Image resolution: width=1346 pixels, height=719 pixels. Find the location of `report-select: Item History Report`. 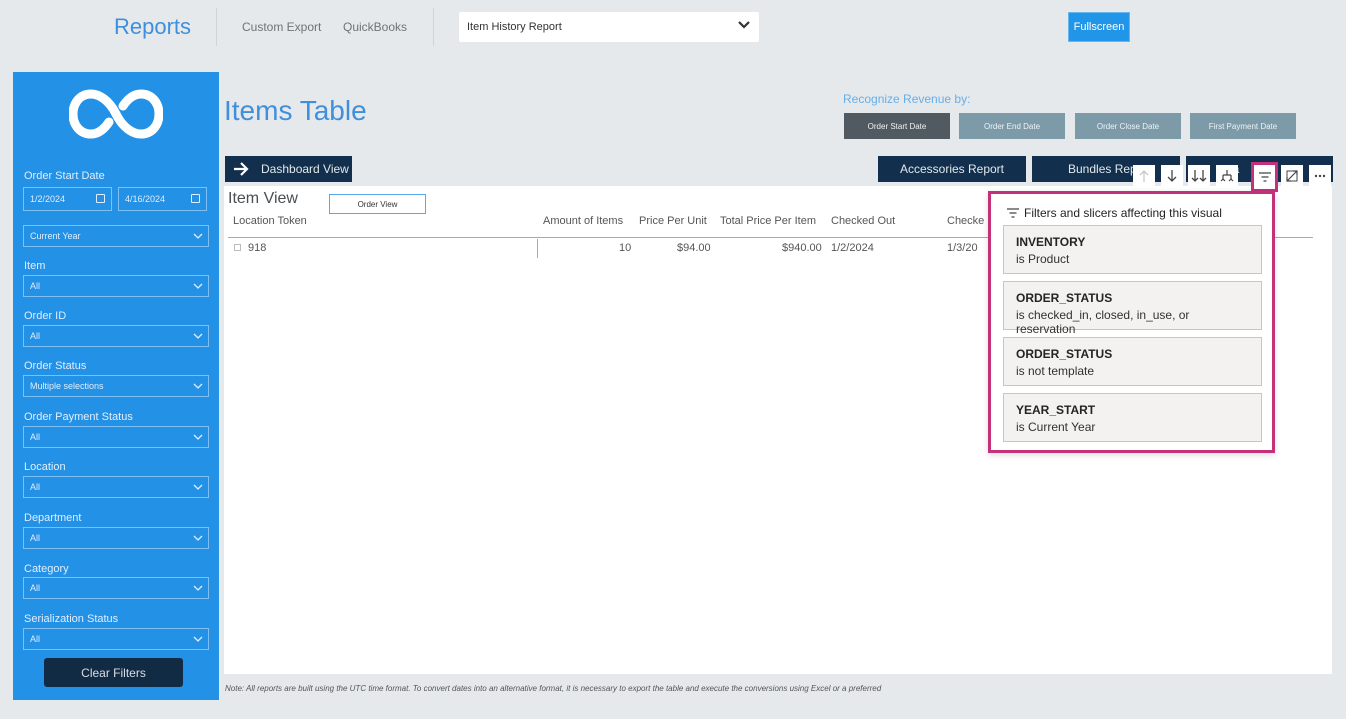

report-select: Item History Report is located at coordinates (609, 27).